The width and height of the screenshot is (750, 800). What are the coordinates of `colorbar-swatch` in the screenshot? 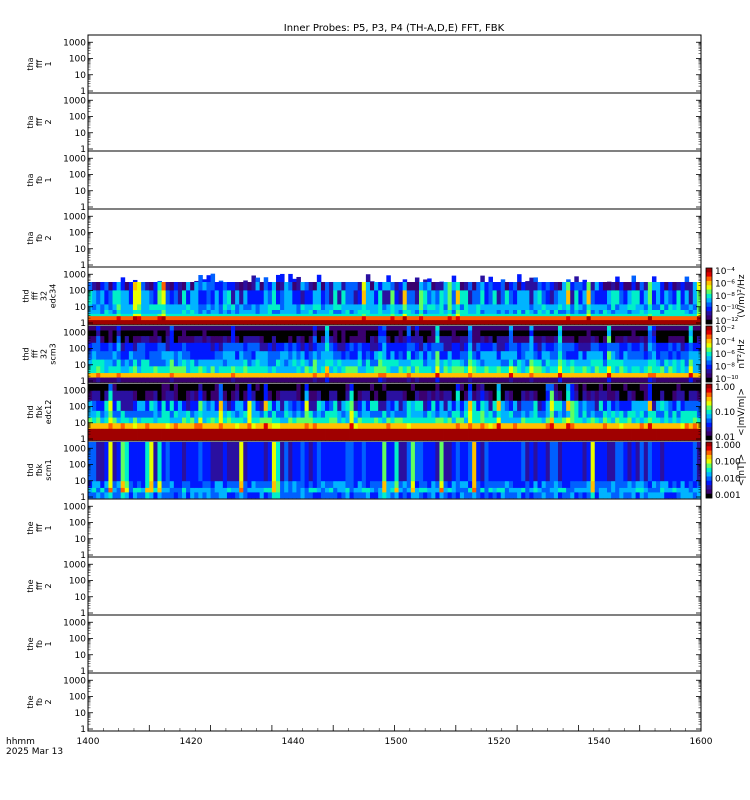 It's located at (709, 300).